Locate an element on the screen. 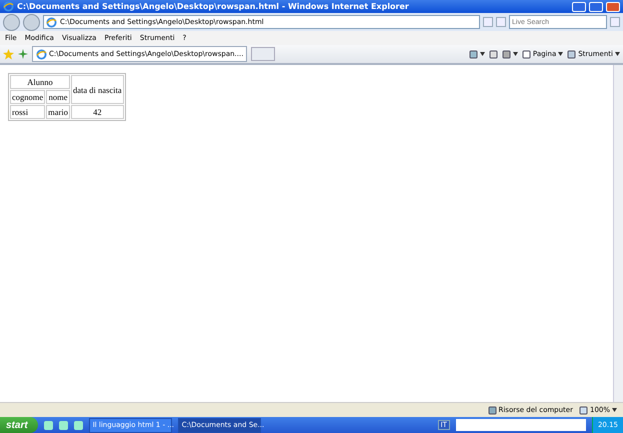 The image size is (623, 433). header-cell: nome is located at coordinates (58, 97).